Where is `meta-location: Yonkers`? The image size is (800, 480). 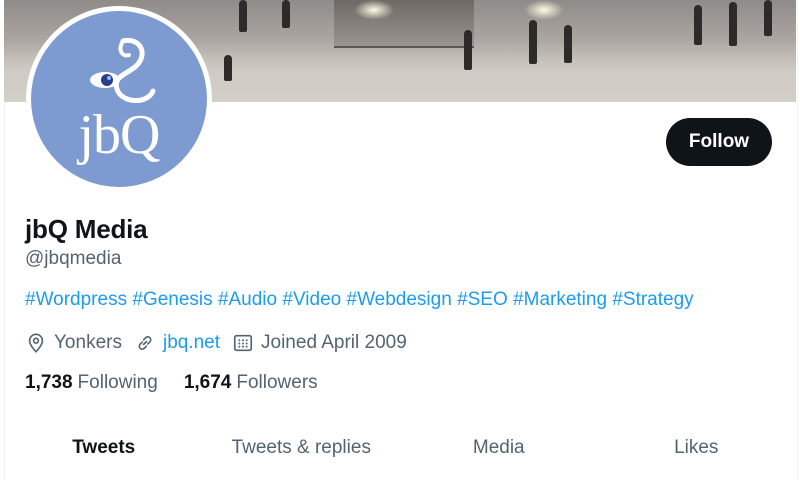
meta-location: Yonkers is located at coordinates (73, 343).